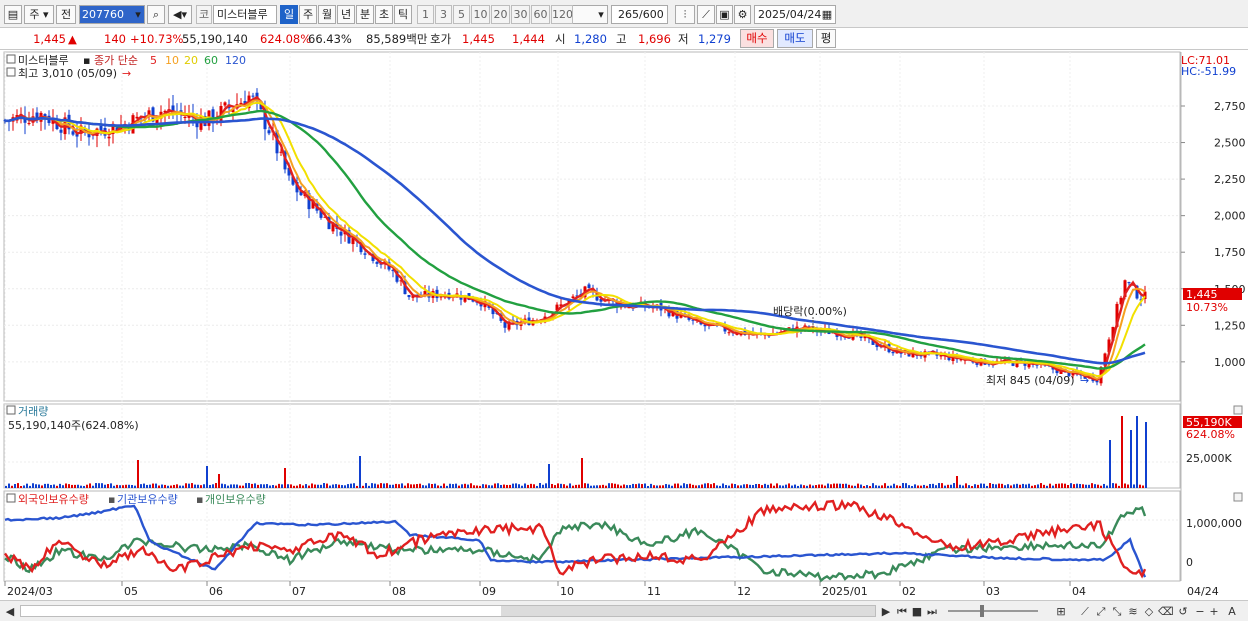 This screenshot has height=621, width=1248. What do you see at coordinates (480, 14) in the screenshot?
I see `interval-tab-10: 10` at bounding box center [480, 14].